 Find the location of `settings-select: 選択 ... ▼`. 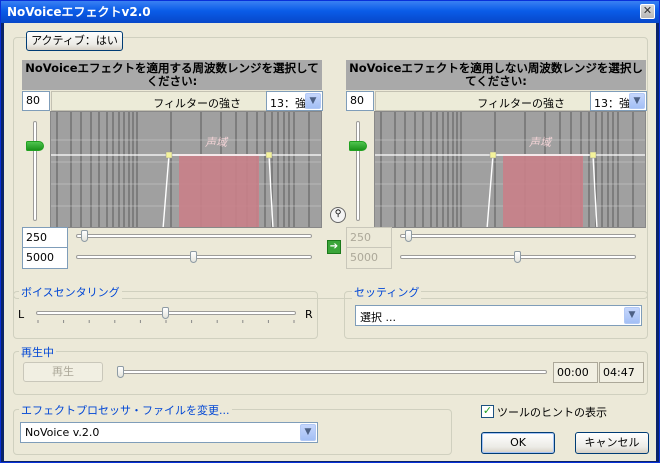

settings-select: 選択 ... ▼ is located at coordinates (498, 315).